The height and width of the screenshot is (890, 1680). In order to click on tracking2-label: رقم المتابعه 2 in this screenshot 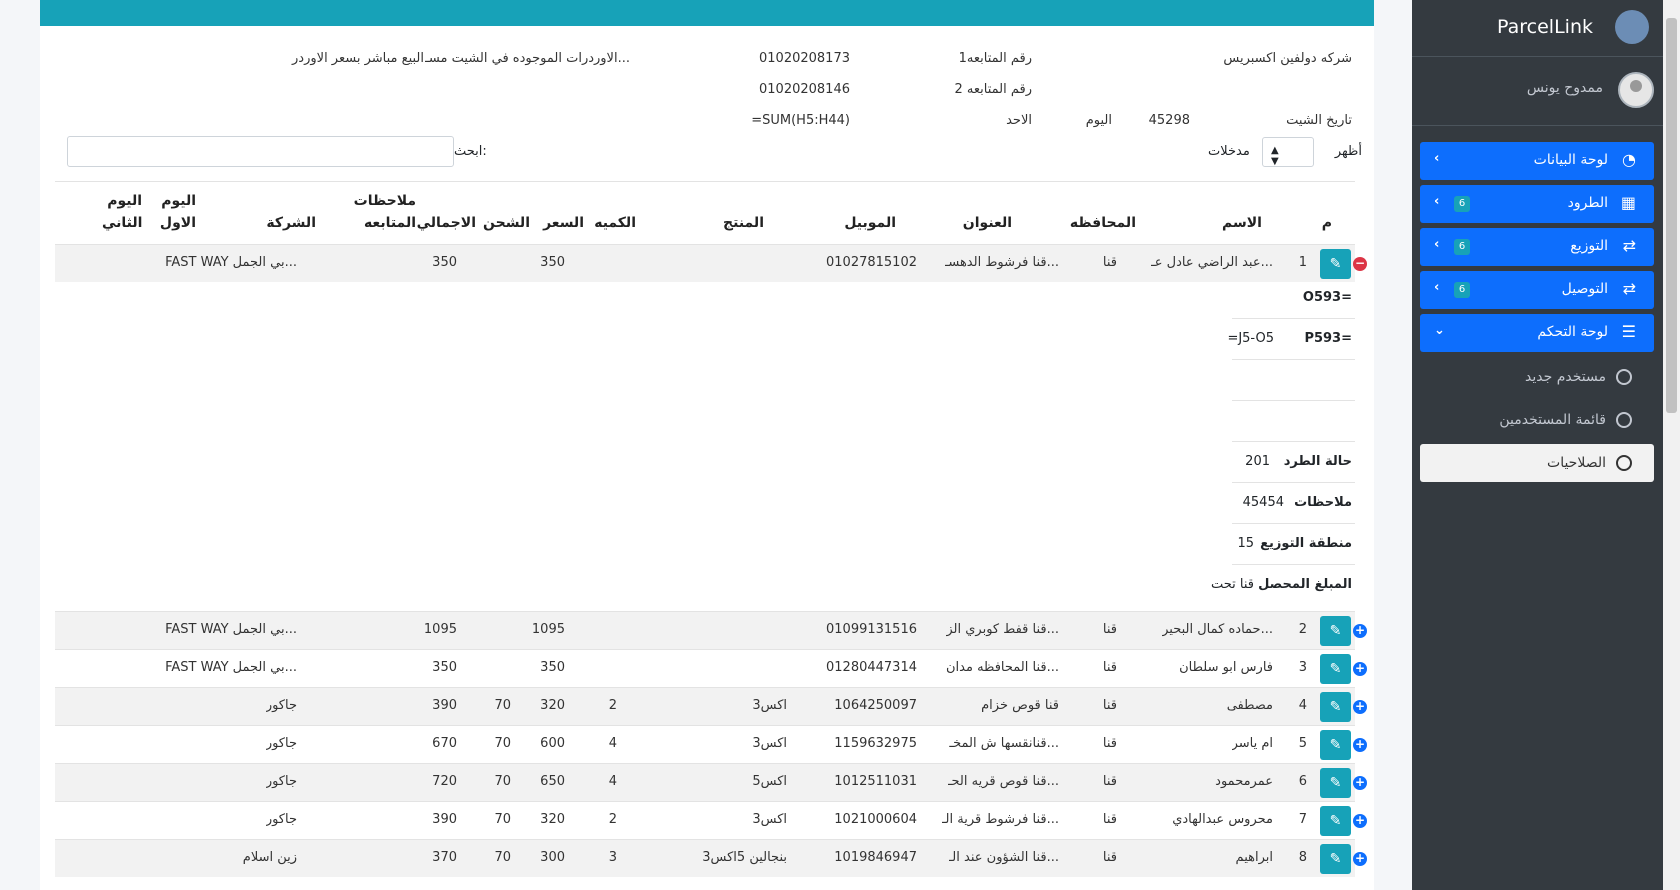, I will do `click(993, 89)`.